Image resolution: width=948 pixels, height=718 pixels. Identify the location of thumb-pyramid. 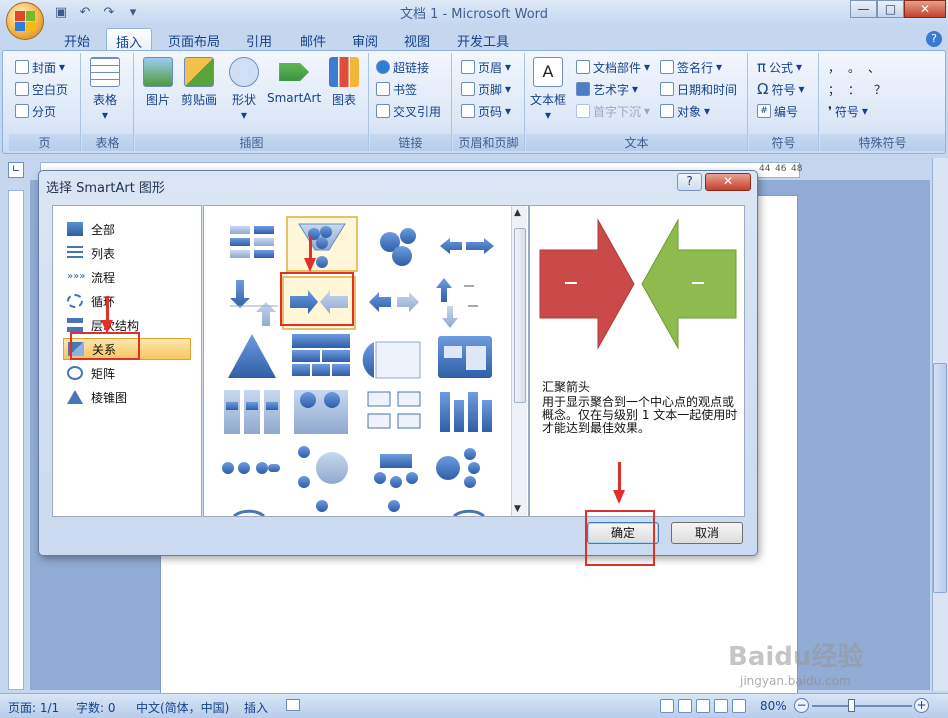
(252, 356).